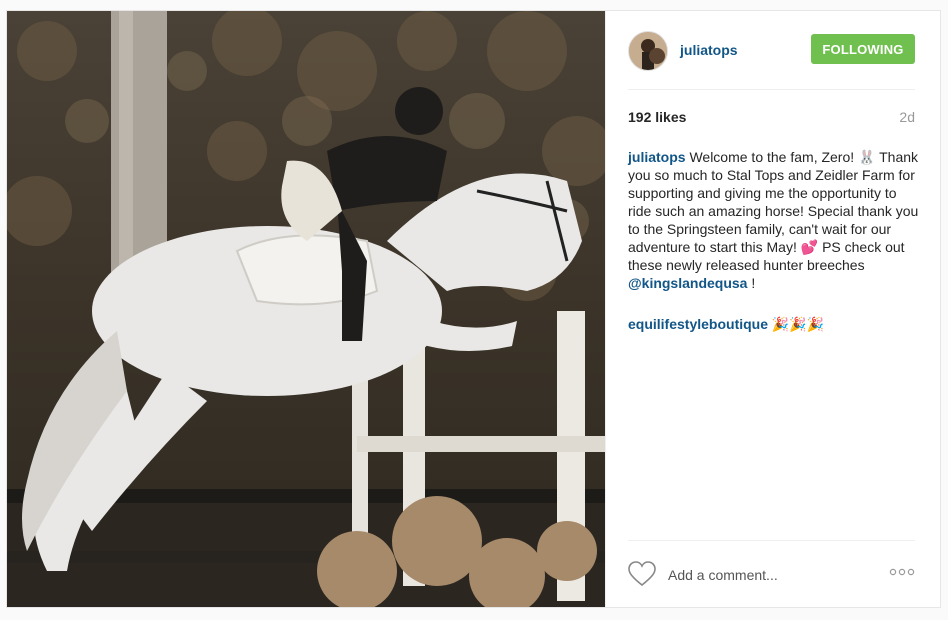  I want to click on caption-author-link: juliatops, so click(657, 157).